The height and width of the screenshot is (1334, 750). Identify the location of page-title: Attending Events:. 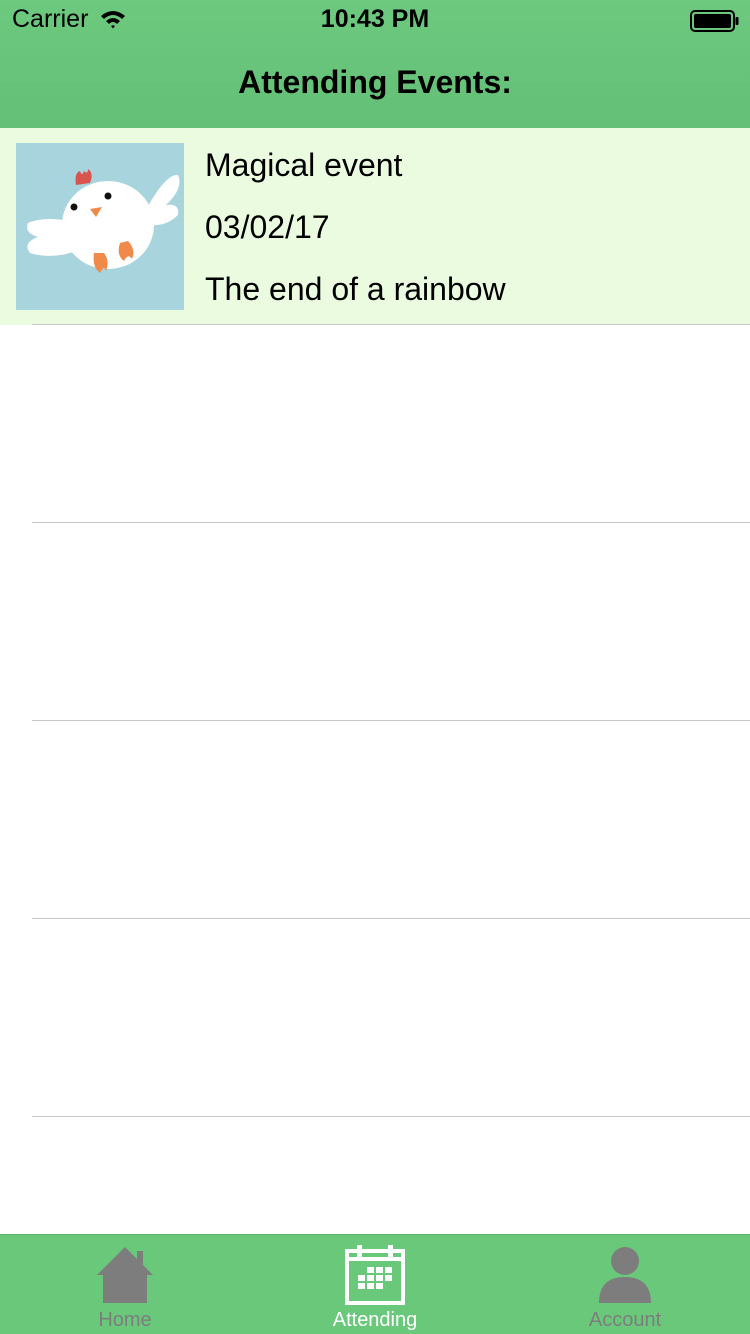
(375, 82).